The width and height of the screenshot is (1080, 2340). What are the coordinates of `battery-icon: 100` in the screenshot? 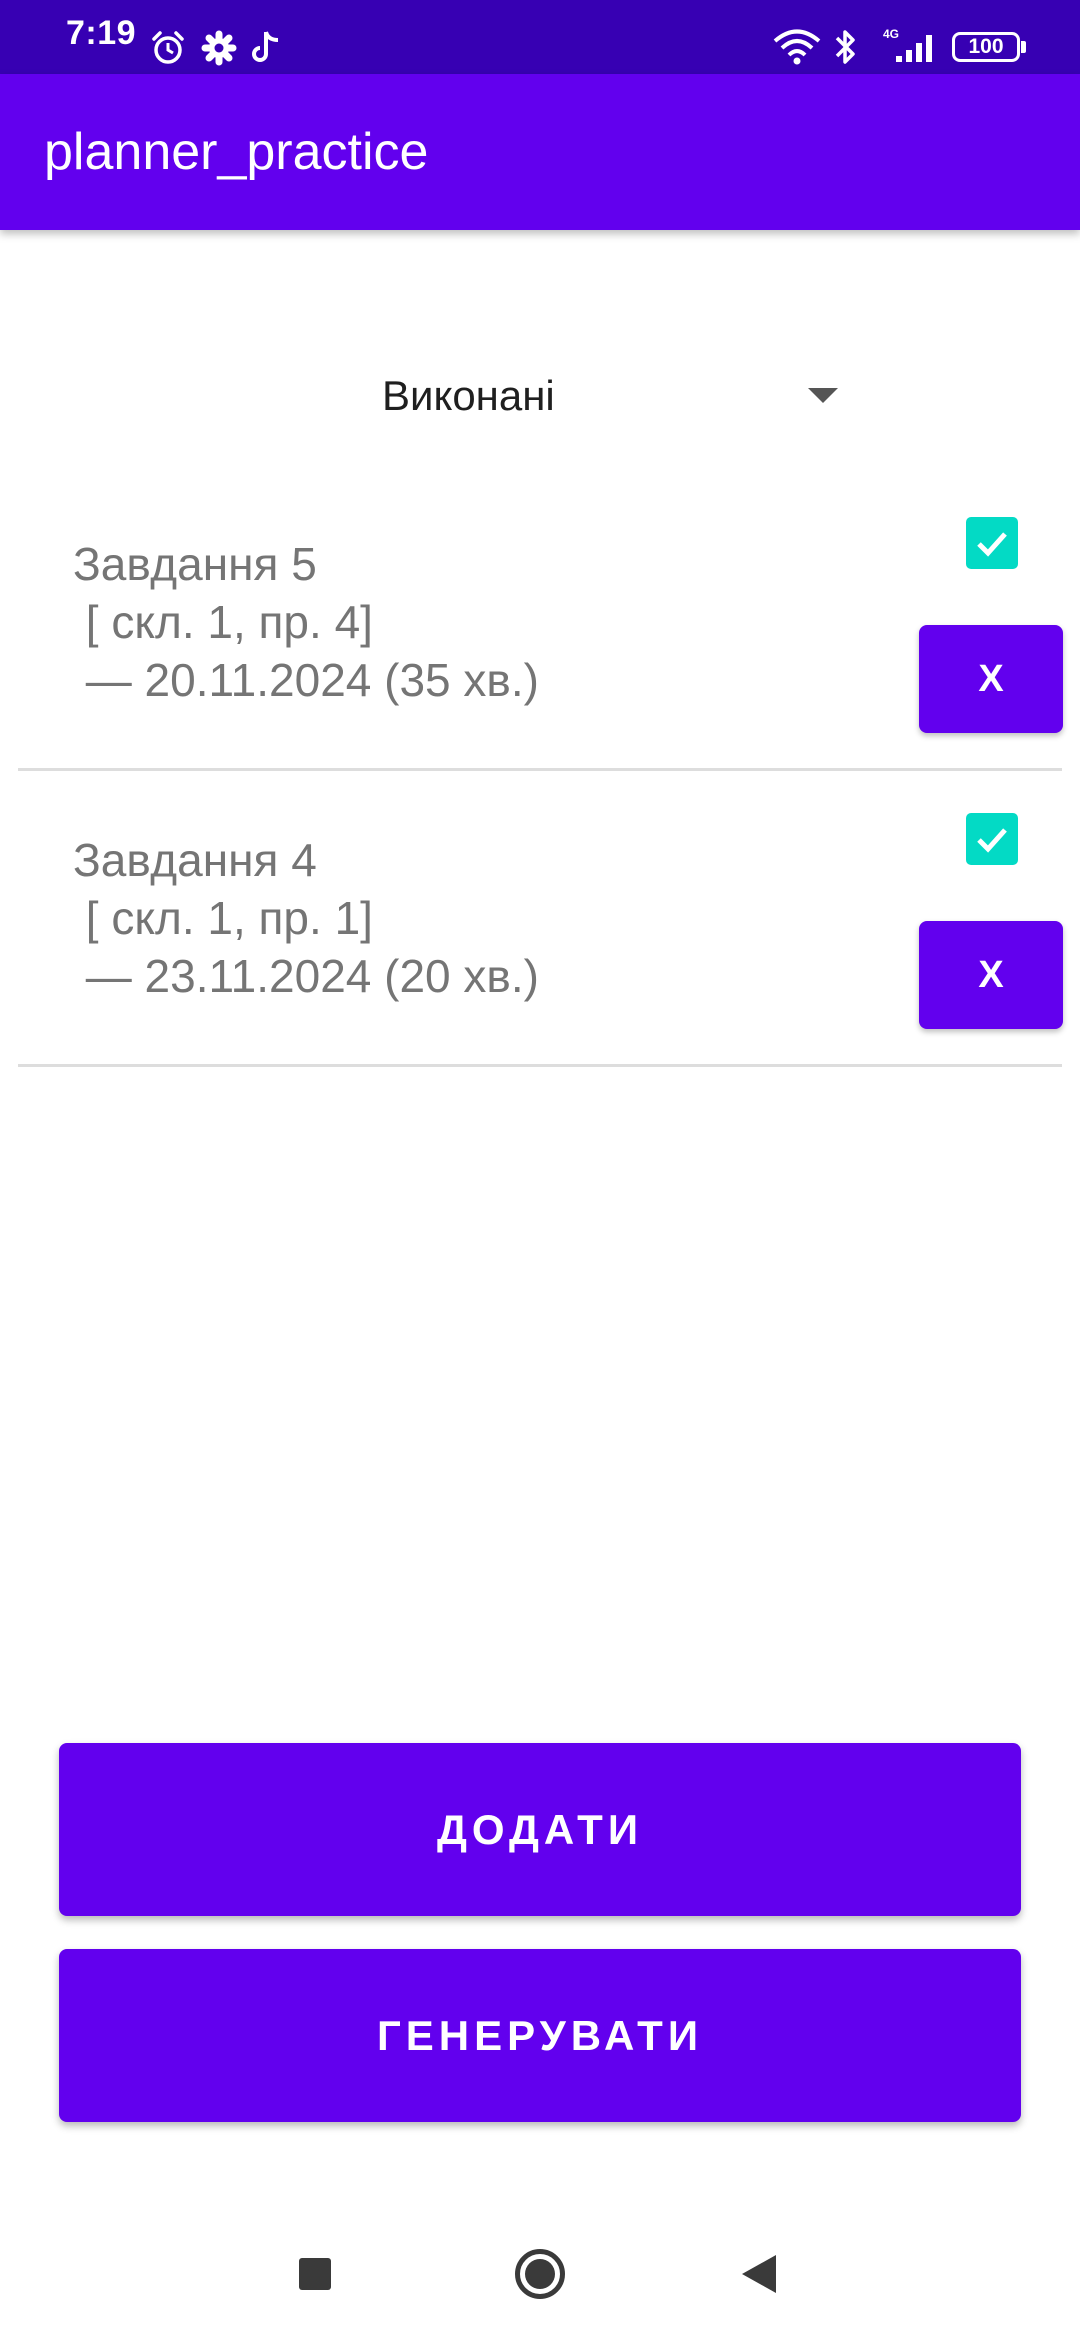 It's located at (986, 47).